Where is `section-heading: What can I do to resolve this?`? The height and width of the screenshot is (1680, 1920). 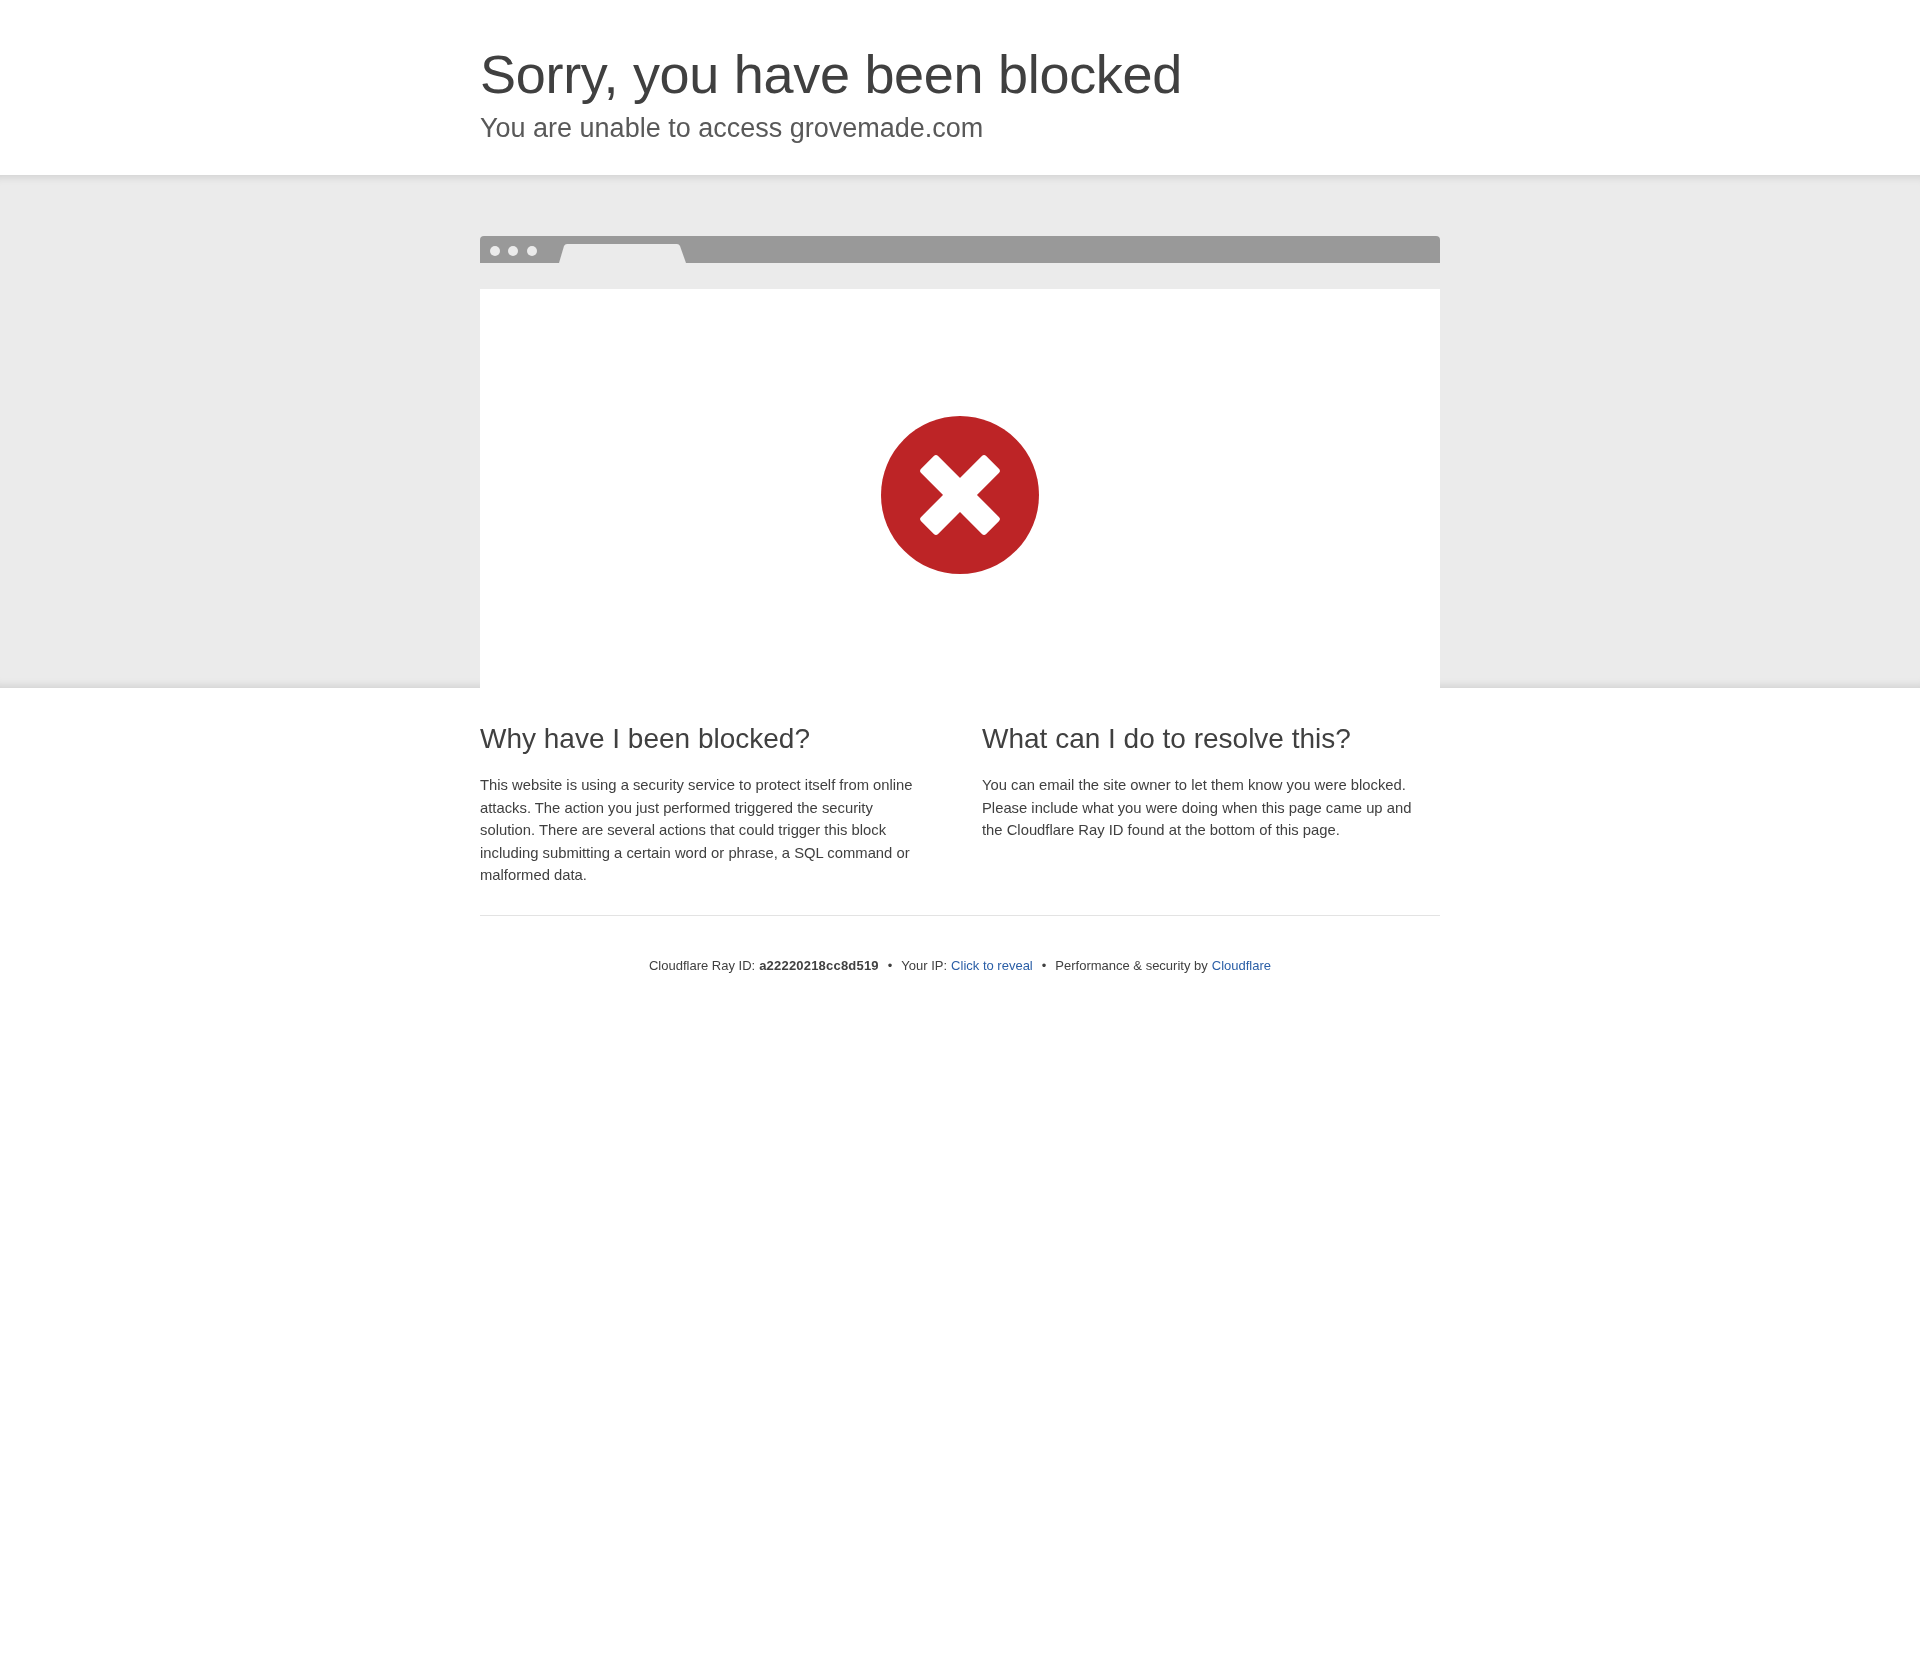 section-heading: What can I do to resolve this? is located at coordinates (1167, 739).